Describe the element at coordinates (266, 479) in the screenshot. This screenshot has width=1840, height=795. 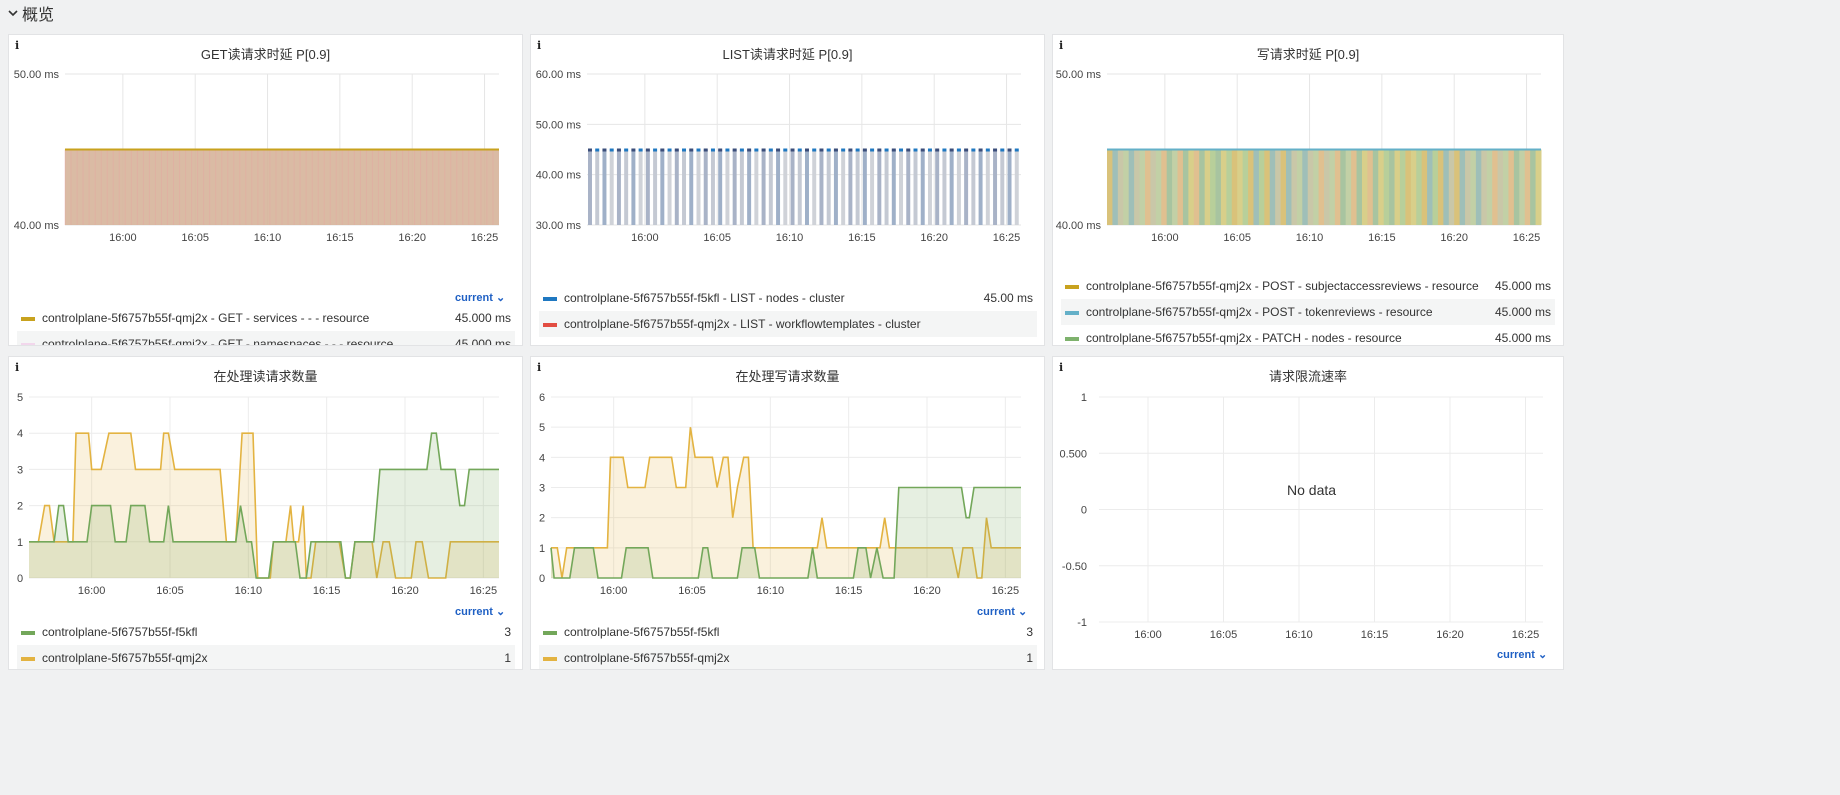
I see `inflight-chart: 0 1 2 3 4 5 16:00 16:05 16:10 16:15 16:20 16:25` at that location.